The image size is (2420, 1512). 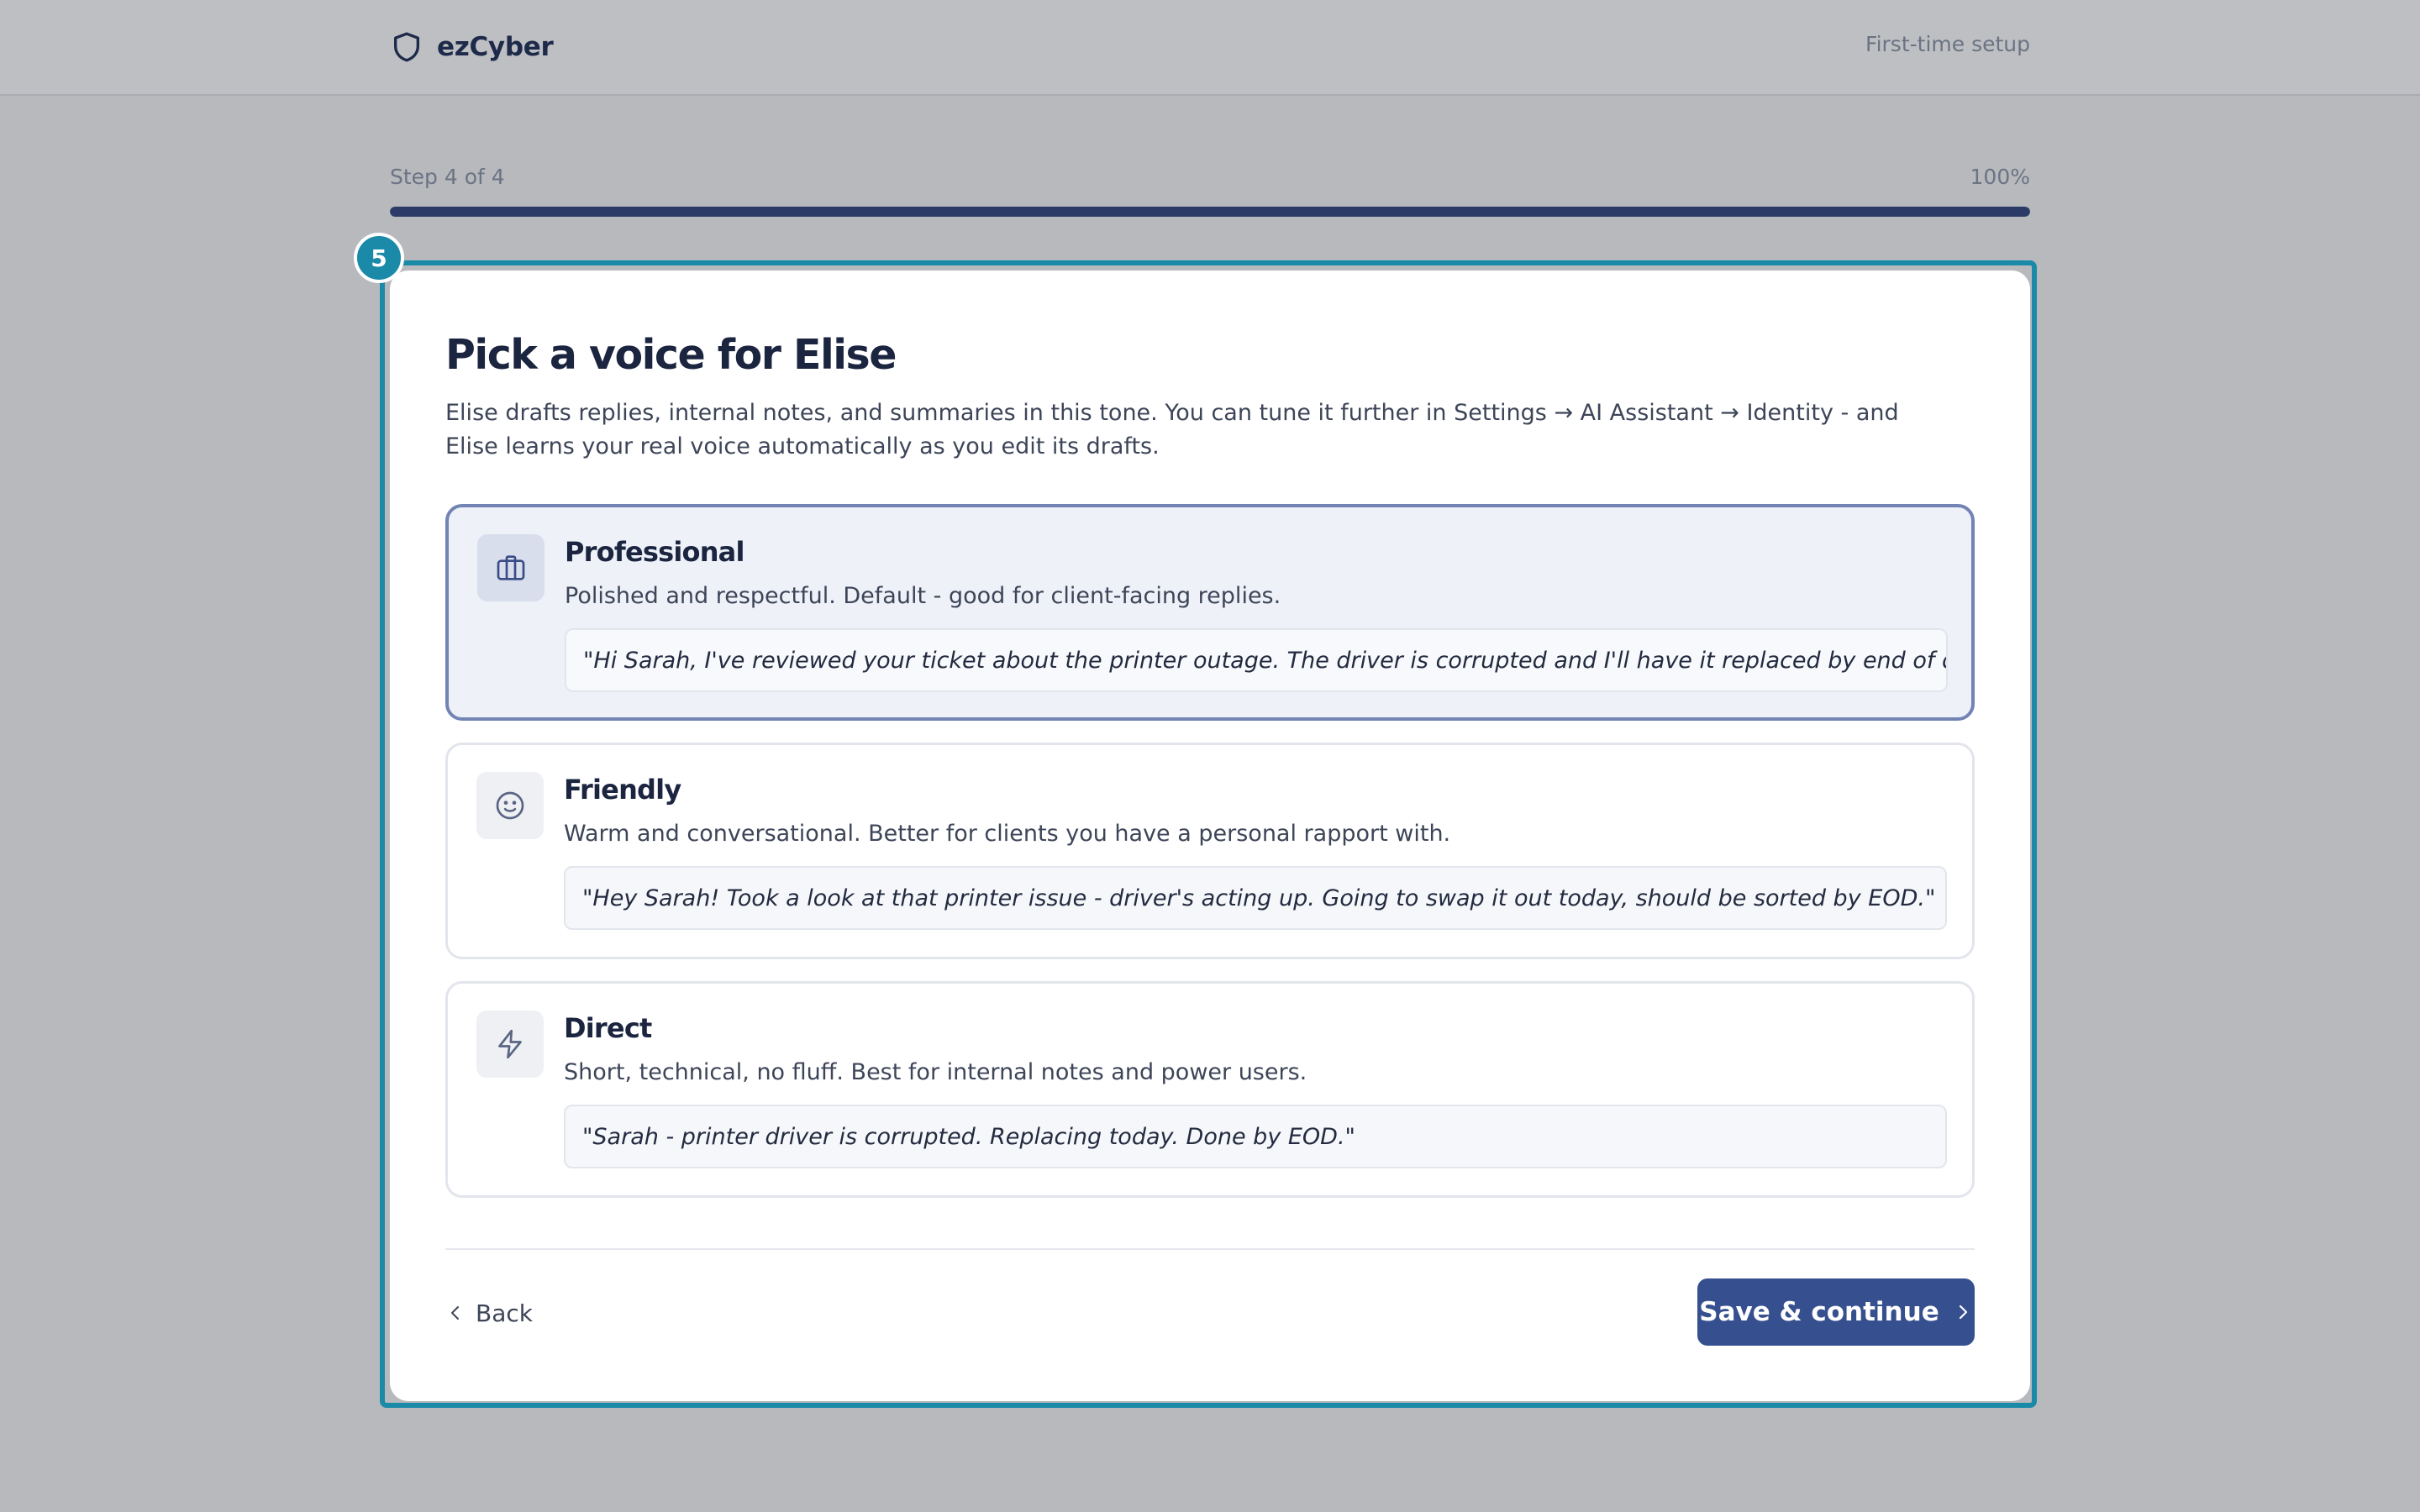 I want to click on chevron-left-icon, so click(x=455, y=1313).